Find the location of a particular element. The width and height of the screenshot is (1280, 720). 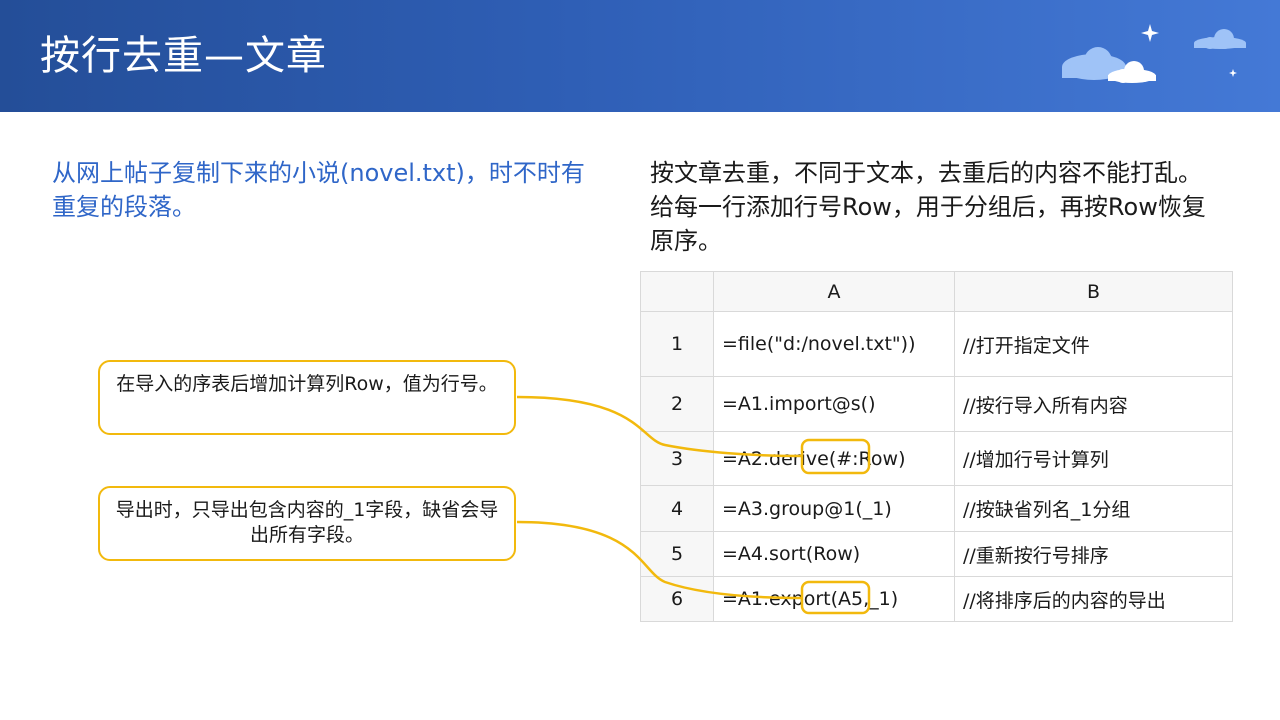

cell-a: =A3.group@1(_1) is located at coordinates (834, 508).